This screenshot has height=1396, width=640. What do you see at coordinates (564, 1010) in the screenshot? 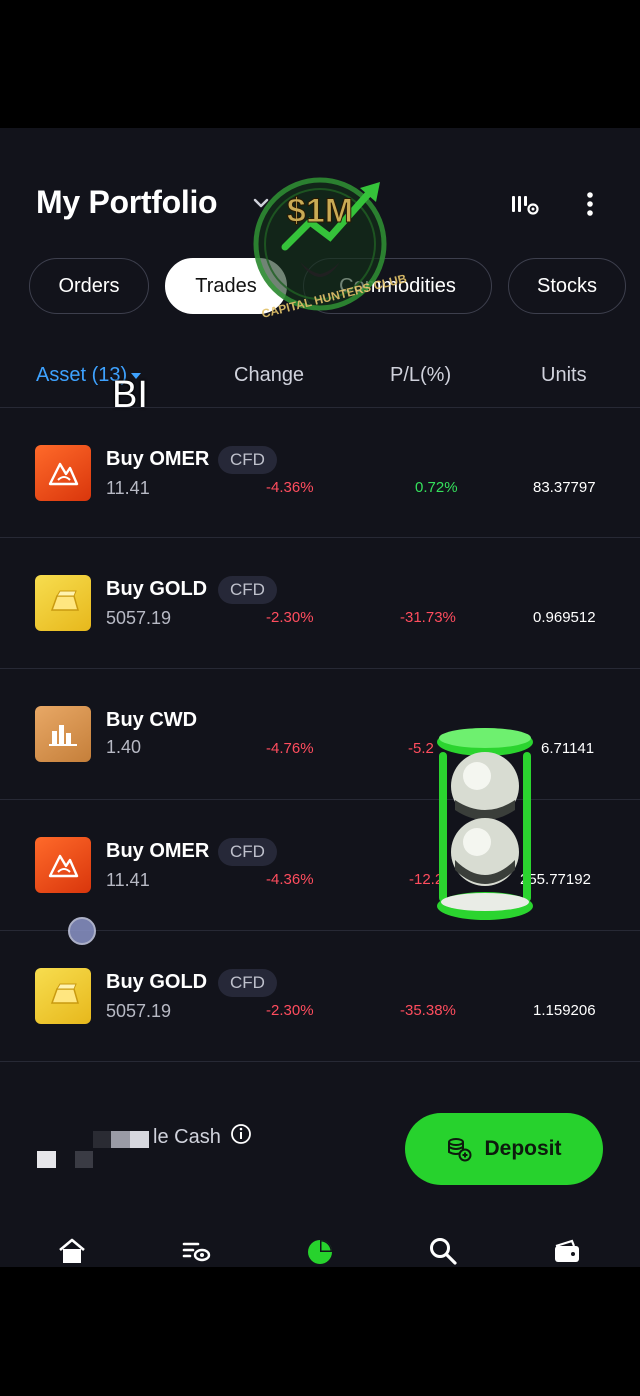
I see `units-value: 1.159206` at bounding box center [564, 1010].